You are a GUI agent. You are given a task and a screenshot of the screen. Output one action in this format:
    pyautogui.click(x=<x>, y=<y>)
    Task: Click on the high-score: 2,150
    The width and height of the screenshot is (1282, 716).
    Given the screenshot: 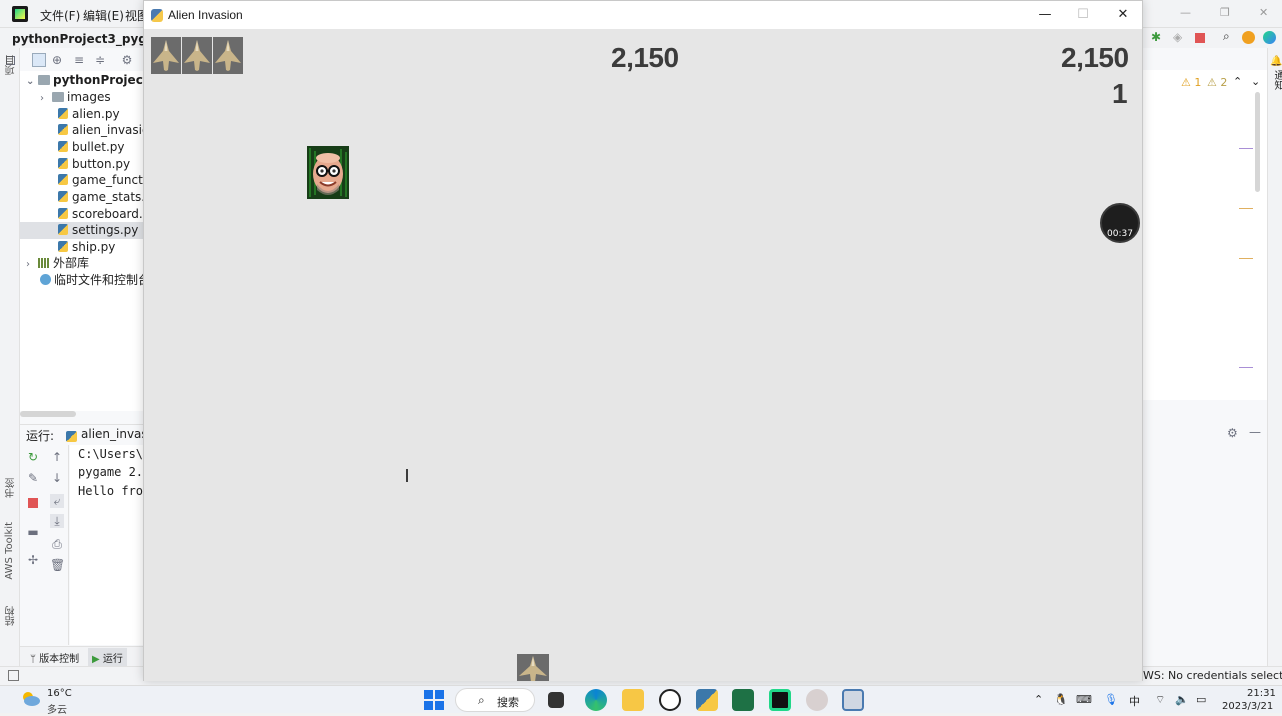 What is the action you would take?
    pyautogui.click(x=1095, y=57)
    